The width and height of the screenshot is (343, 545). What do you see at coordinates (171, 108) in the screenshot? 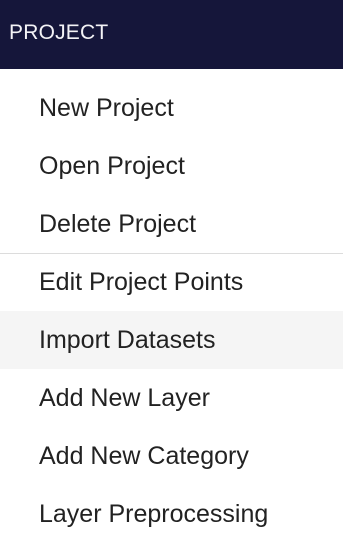
I see `menu-item-new-project: New Project` at bounding box center [171, 108].